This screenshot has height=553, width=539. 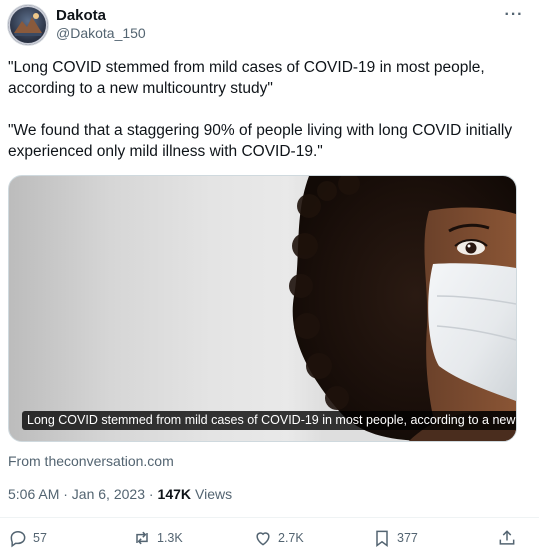 I want to click on divider, so click(x=269, y=517).